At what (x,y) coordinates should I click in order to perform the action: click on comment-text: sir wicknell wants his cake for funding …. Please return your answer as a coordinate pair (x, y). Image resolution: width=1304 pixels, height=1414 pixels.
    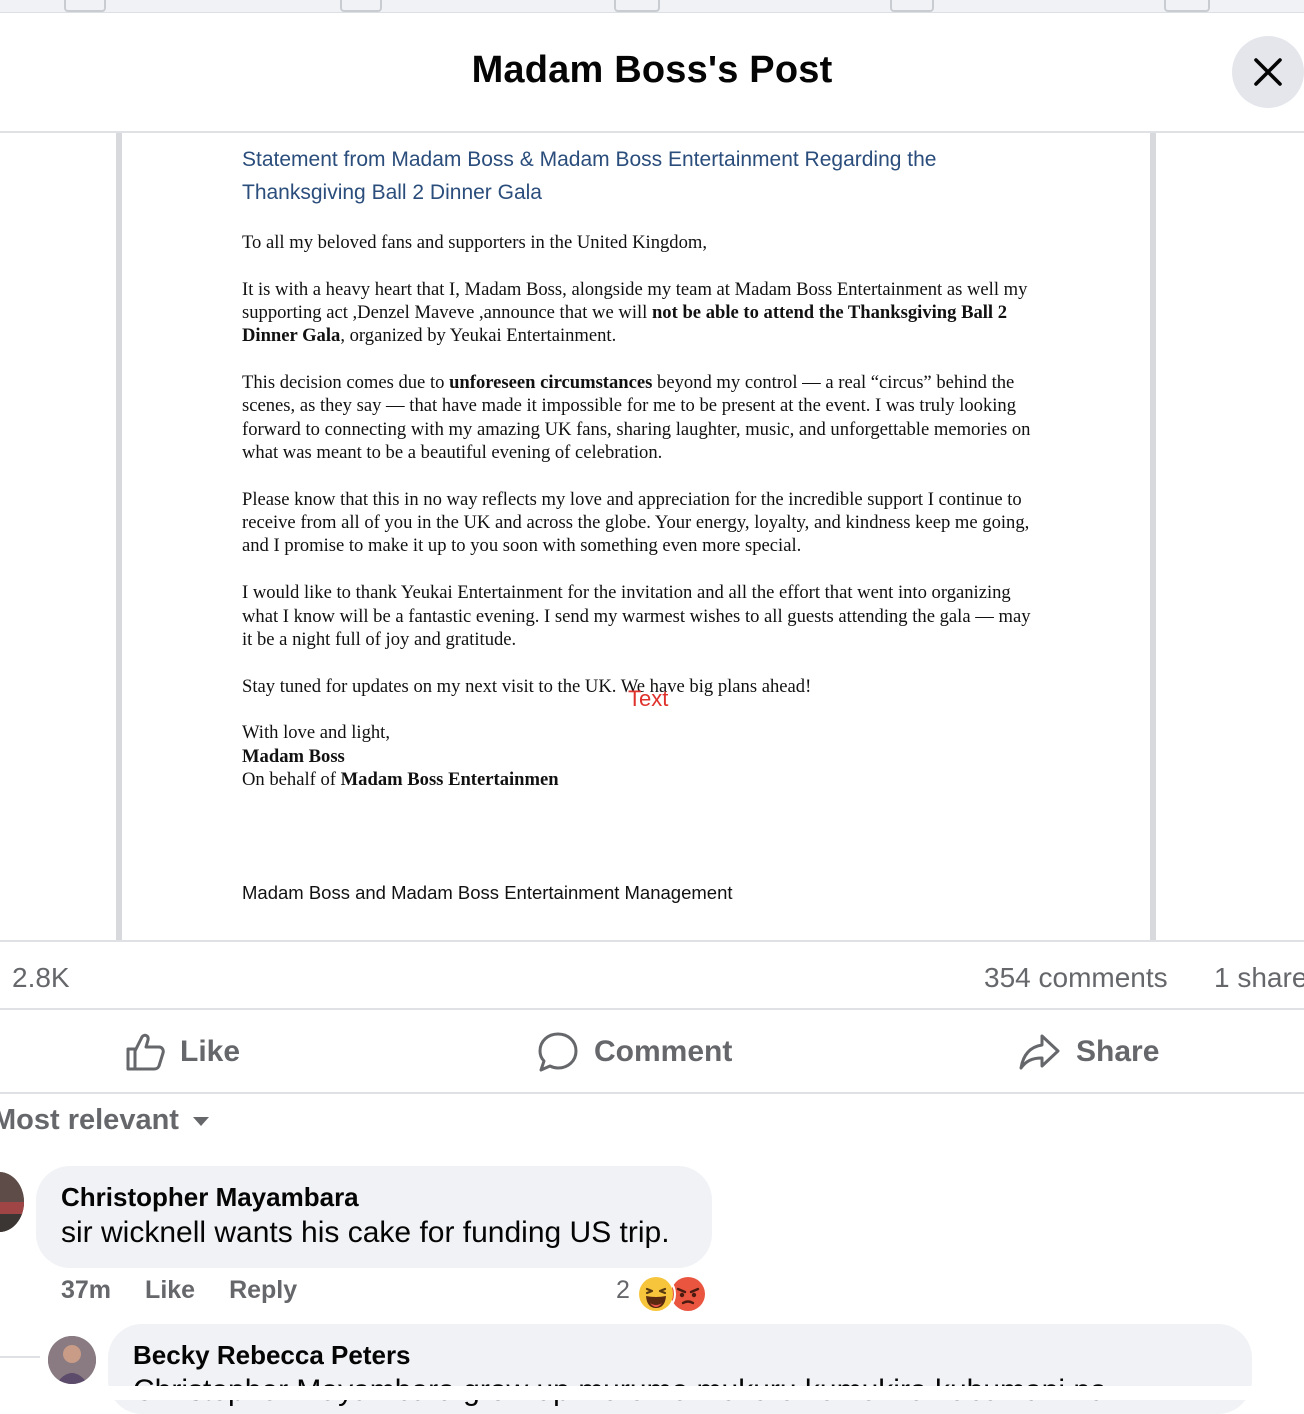
    Looking at the image, I should click on (365, 1232).